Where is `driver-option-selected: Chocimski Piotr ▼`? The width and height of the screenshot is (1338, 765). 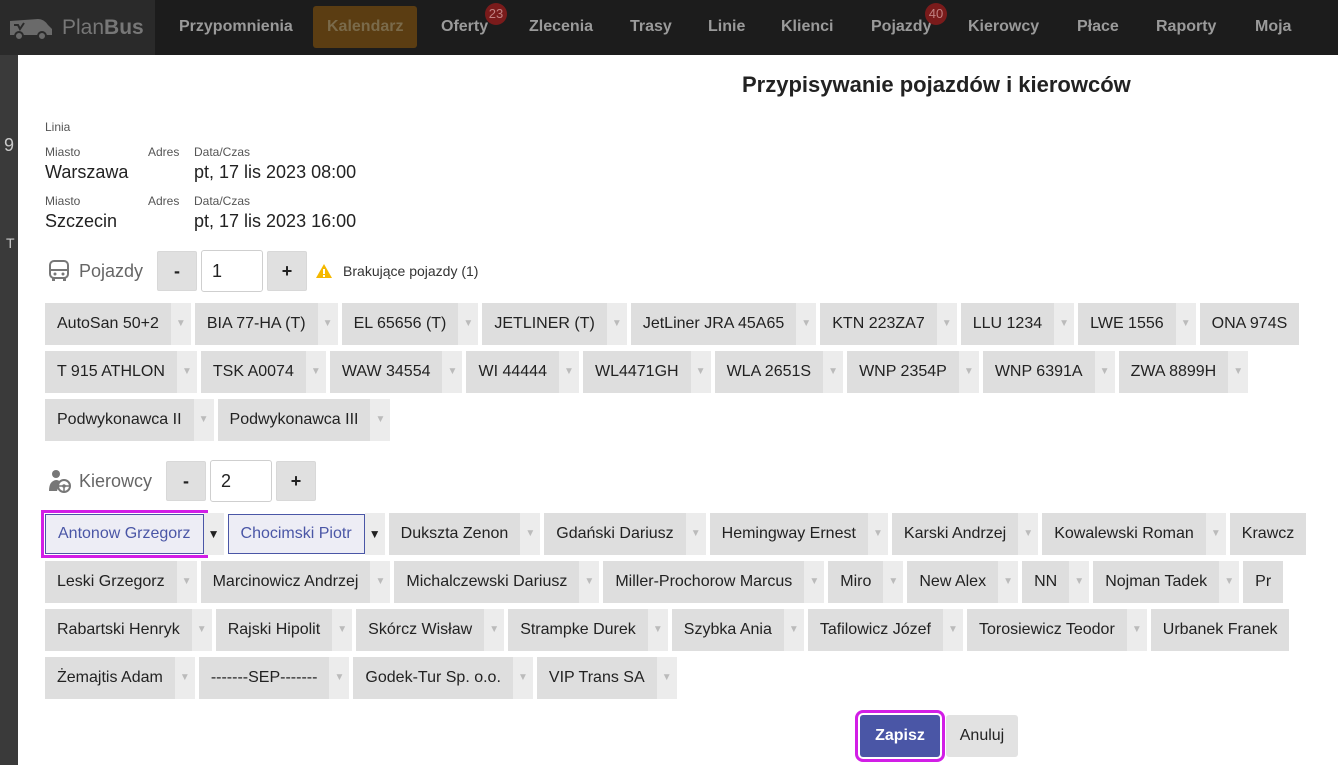
driver-option-selected: Chocimski Piotr ▼ is located at coordinates (306, 534).